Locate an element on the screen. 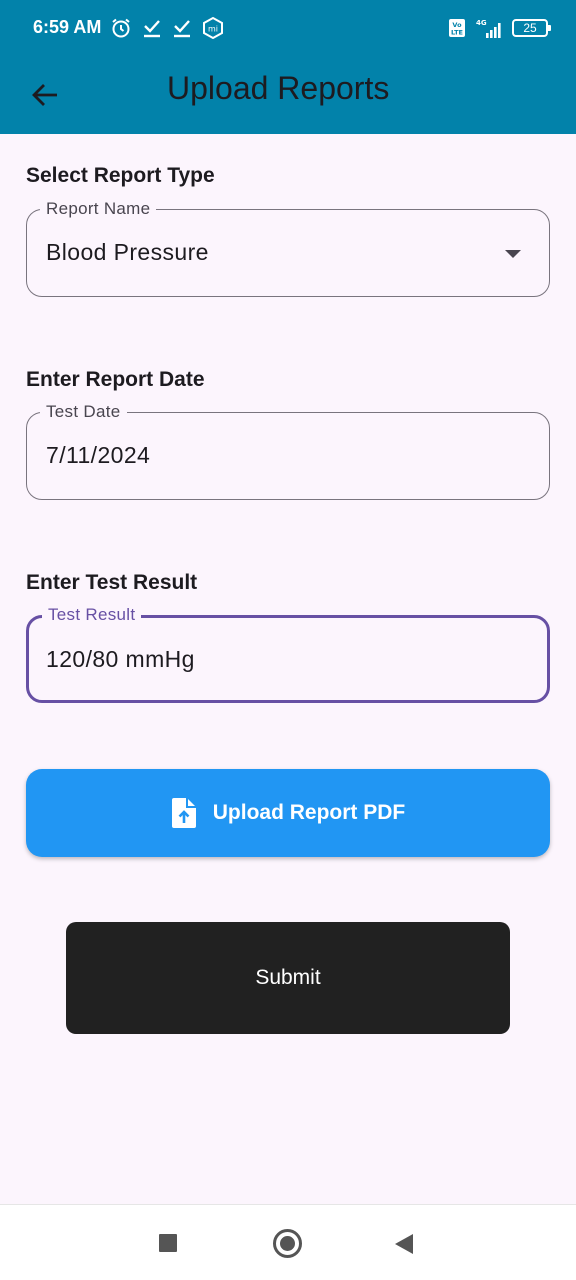 This screenshot has height=1280, width=576. report-name-legend: Report Name is located at coordinates (98, 209).